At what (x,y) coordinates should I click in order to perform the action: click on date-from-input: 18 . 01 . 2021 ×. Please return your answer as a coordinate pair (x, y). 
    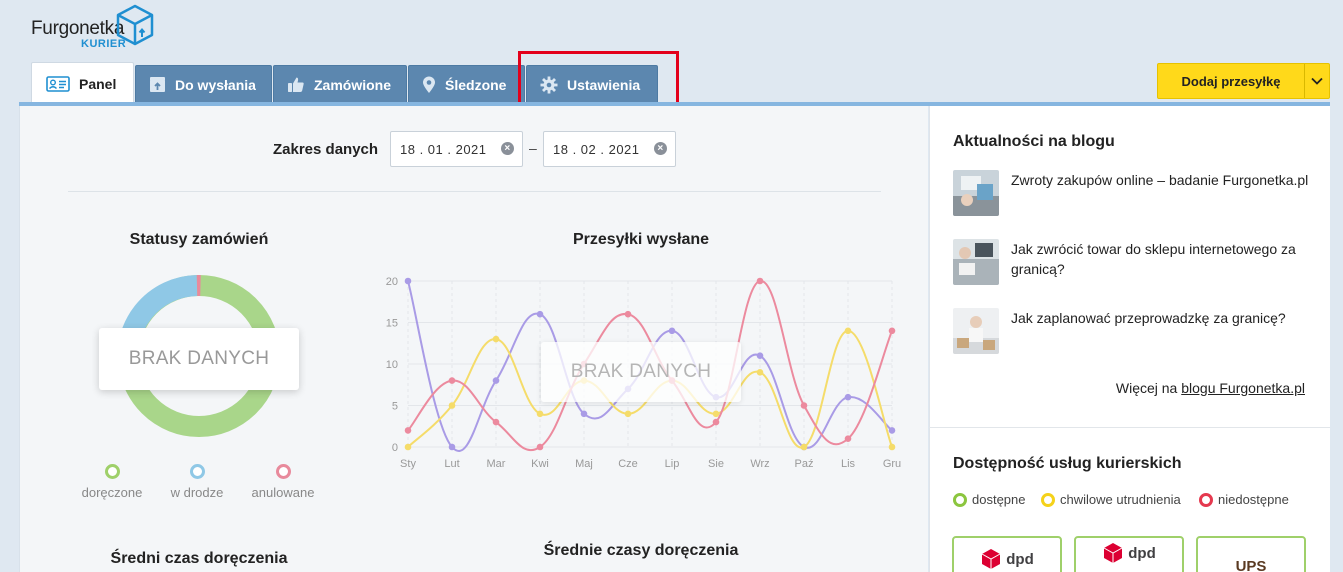
    Looking at the image, I should click on (456, 149).